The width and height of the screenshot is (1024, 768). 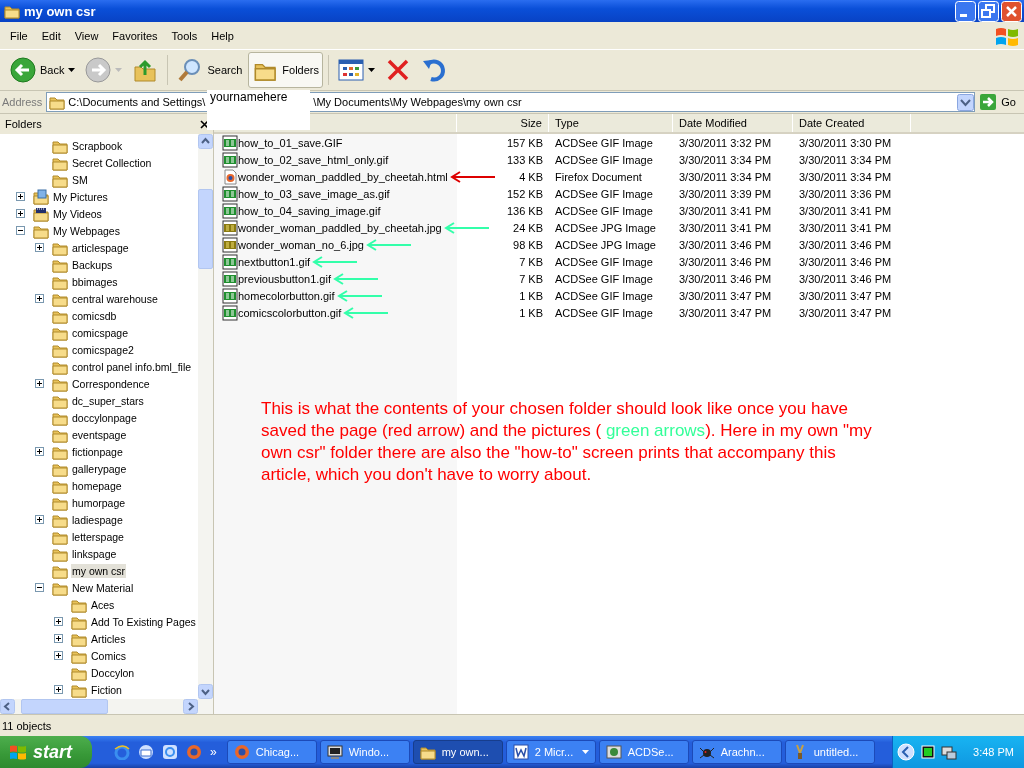 I want to click on tree-item: Doccylon, so click(x=113, y=672).